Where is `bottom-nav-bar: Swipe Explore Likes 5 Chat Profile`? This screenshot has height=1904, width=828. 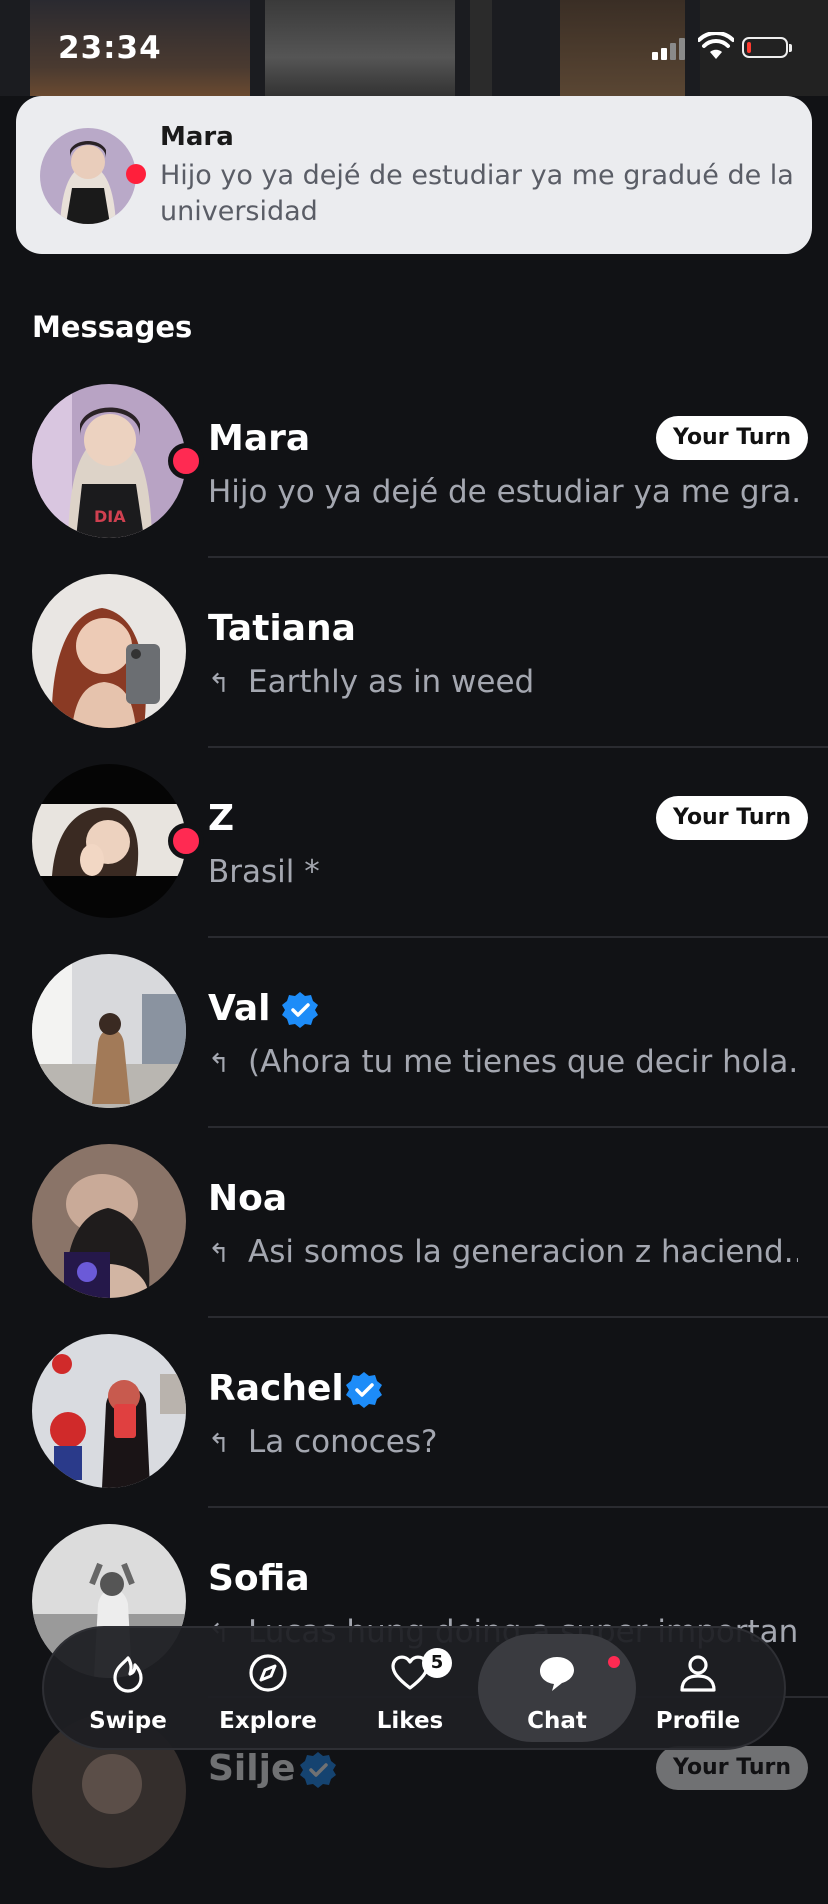 bottom-nav-bar: Swipe Explore Likes 5 Chat Profile is located at coordinates (414, 1688).